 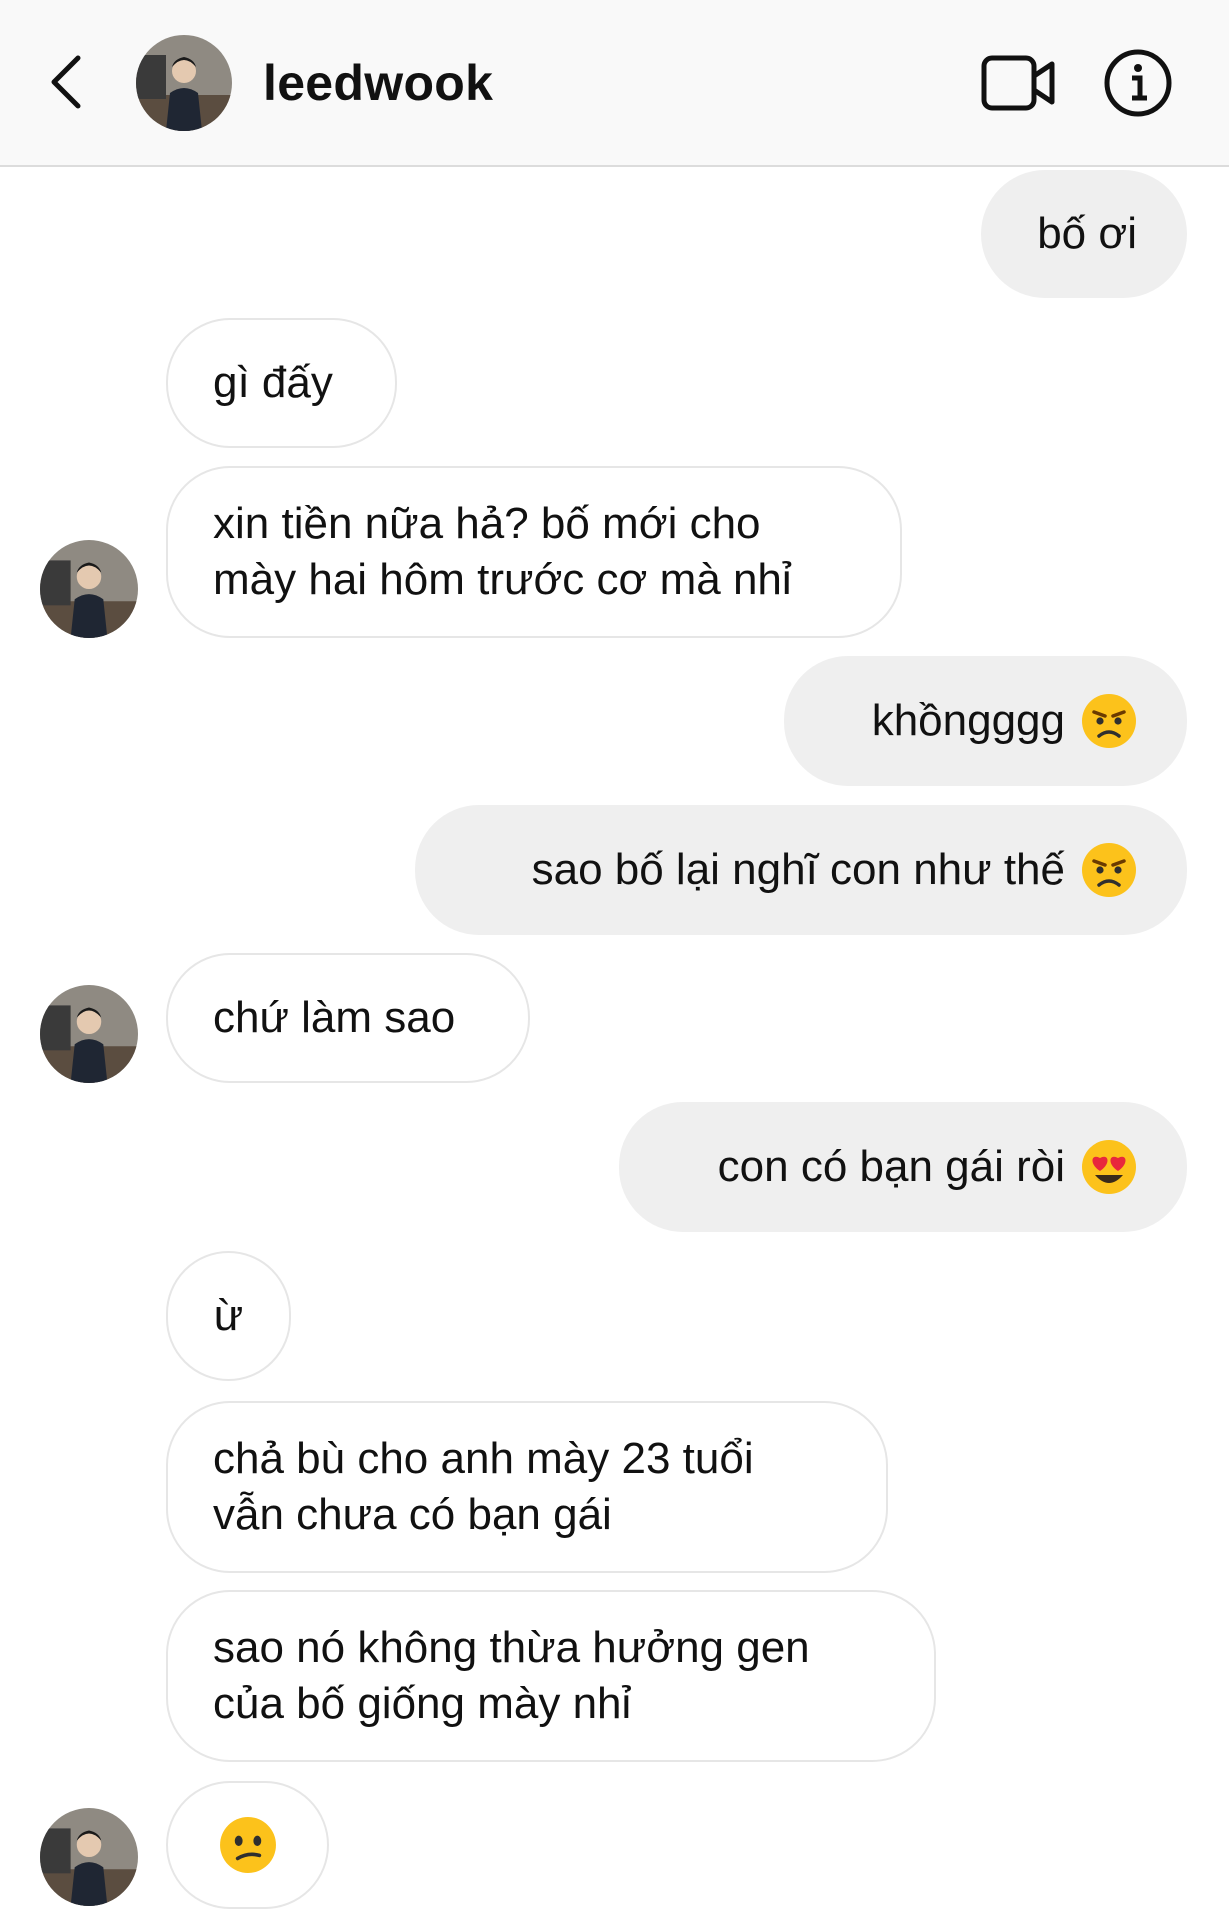 What do you see at coordinates (968, 720) in the screenshot?
I see `message-text: khồngggg` at bounding box center [968, 720].